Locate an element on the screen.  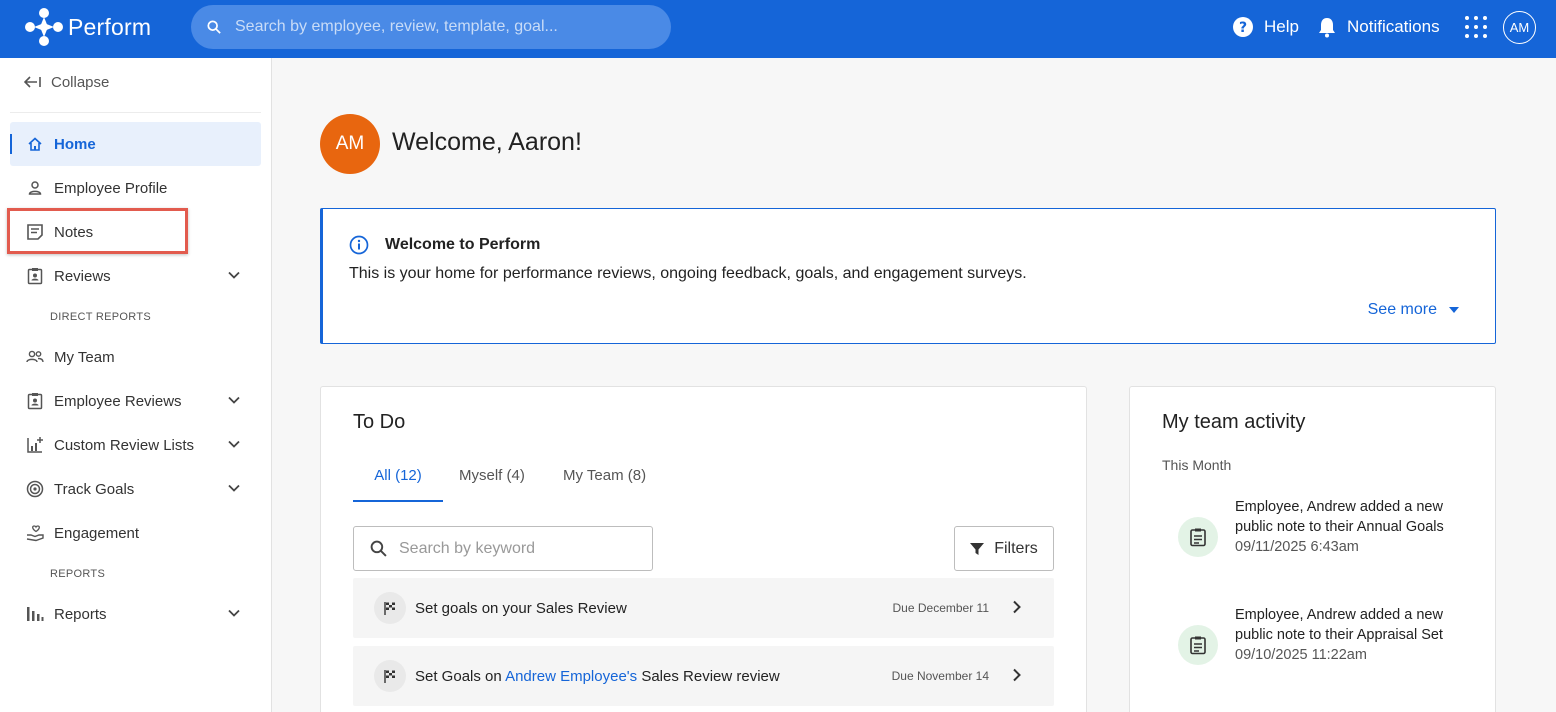
perform-logo-icon is located at coordinates (44, 27).